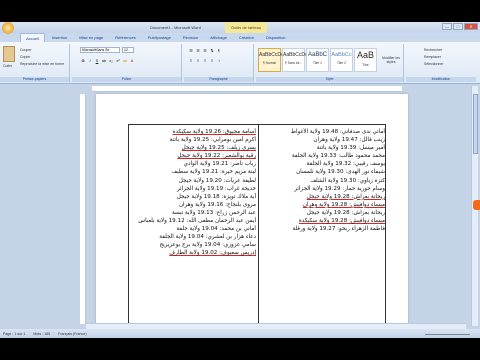 The height and width of the screenshot is (360, 480). What do you see at coordinates (218, 37) in the screenshot?
I see `tab-affichage: Affichage` at bounding box center [218, 37].